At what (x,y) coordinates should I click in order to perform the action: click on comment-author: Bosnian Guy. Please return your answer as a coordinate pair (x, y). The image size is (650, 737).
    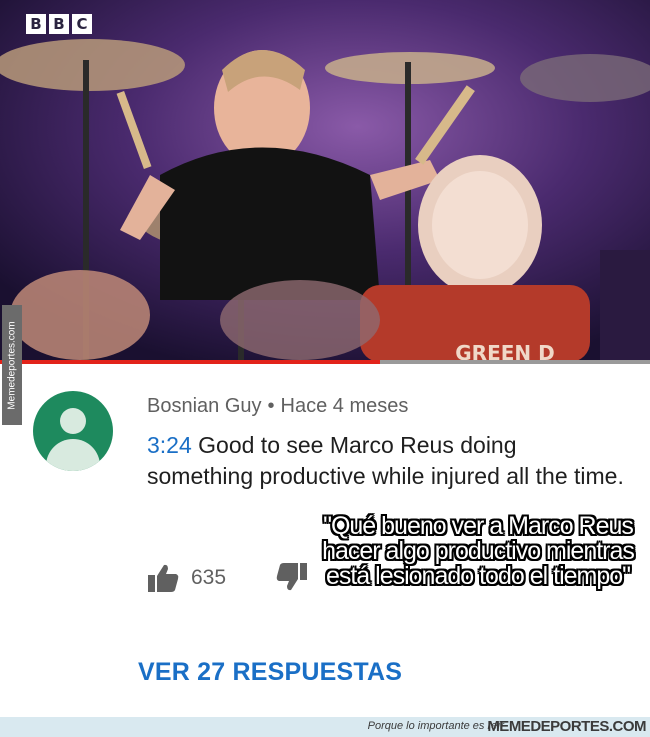
    Looking at the image, I should click on (204, 406).